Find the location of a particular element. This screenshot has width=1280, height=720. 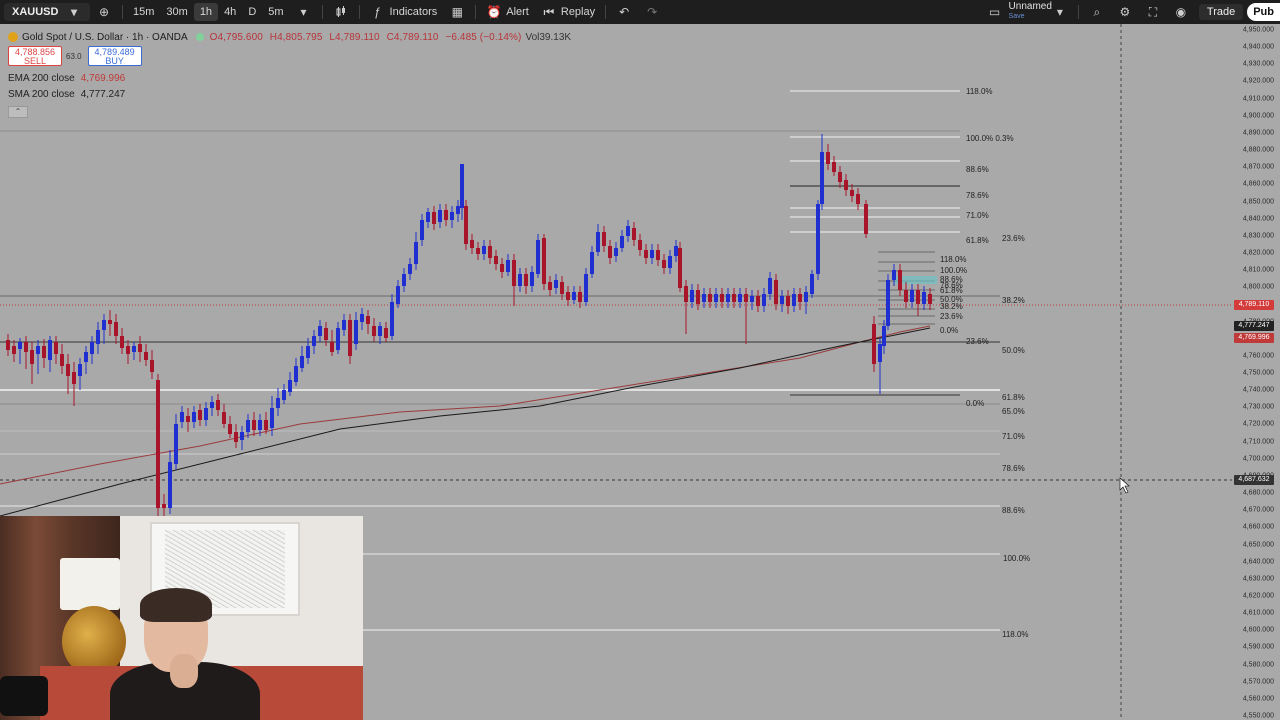

undo-button: ↶ is located at coordinates (624, 12).